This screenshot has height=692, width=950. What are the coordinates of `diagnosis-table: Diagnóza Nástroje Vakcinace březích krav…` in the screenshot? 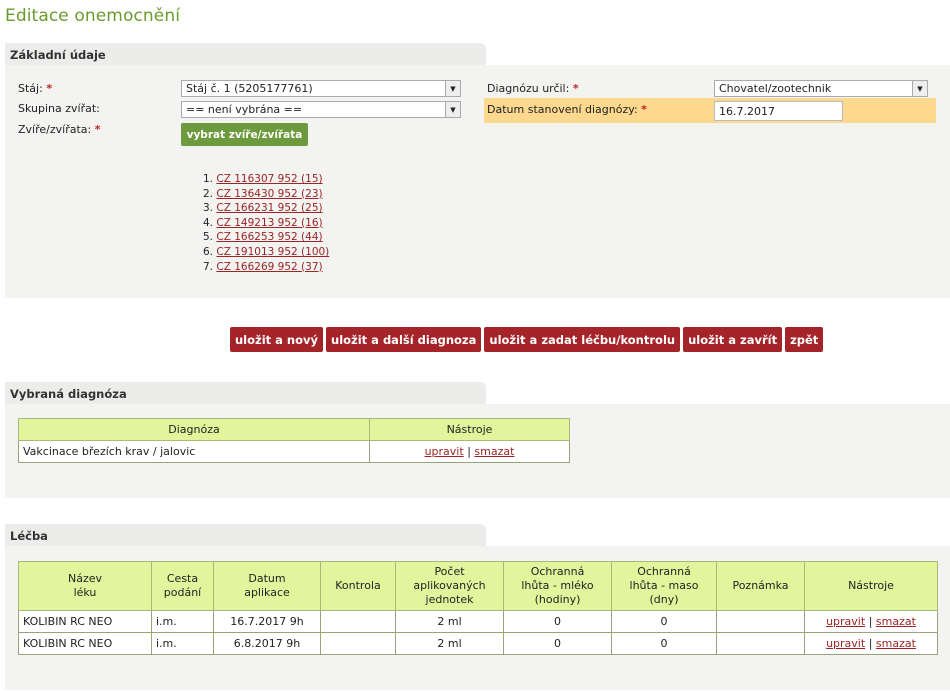 It's located at (294, 440).